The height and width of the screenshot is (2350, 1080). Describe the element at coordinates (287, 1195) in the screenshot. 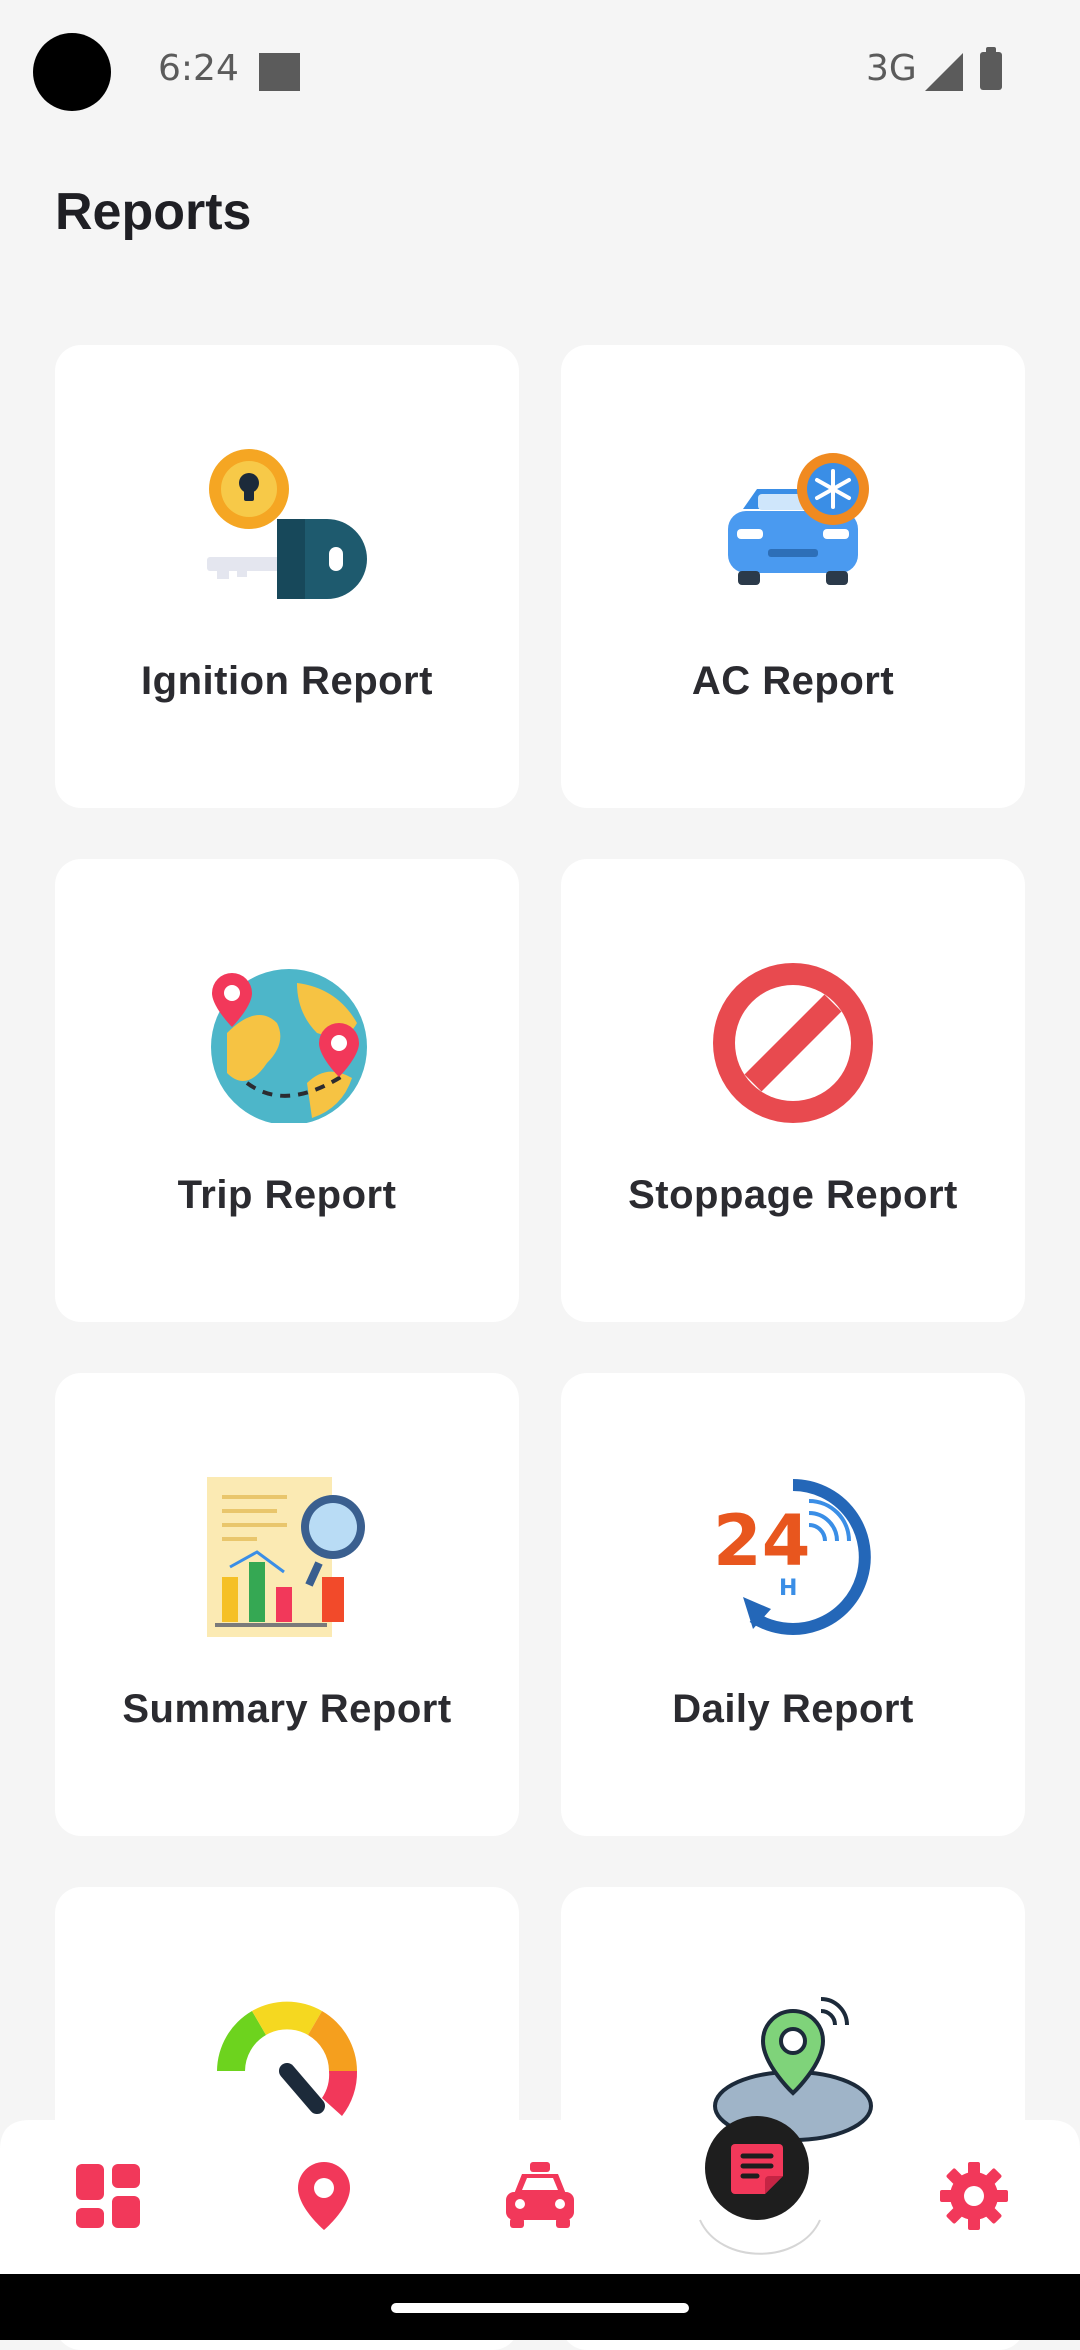

I see `report-label: Trip Report` at that location.